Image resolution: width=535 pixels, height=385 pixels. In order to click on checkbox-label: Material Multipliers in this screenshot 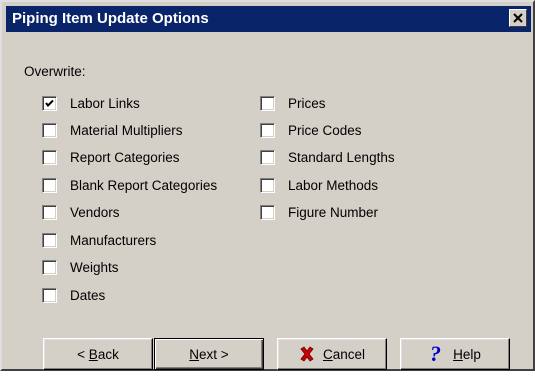, I will do `click(126, 130)`.